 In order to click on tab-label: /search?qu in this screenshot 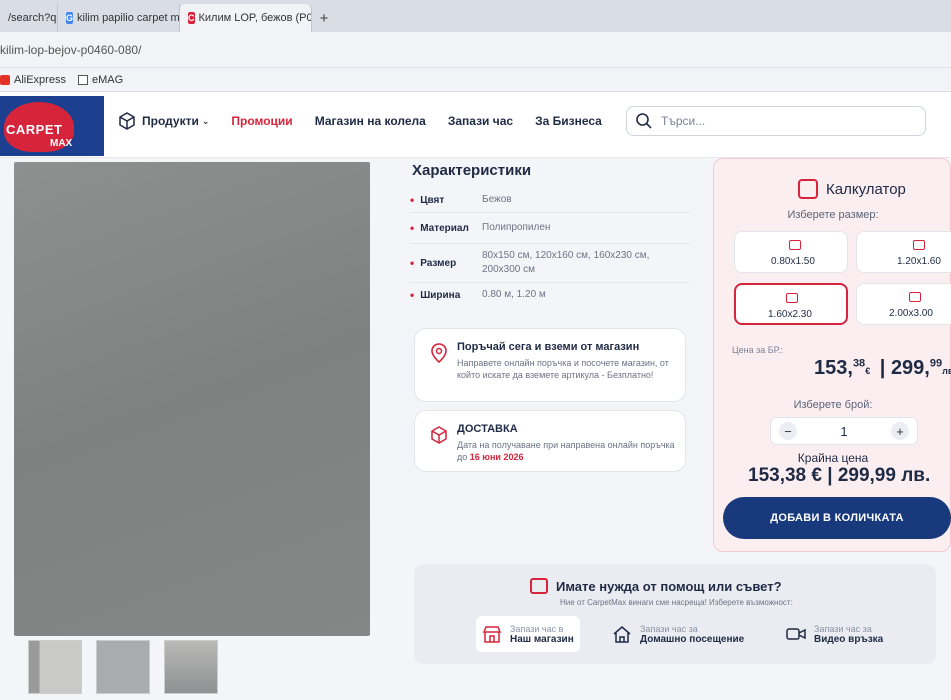, I will do `click(33, 18)`.